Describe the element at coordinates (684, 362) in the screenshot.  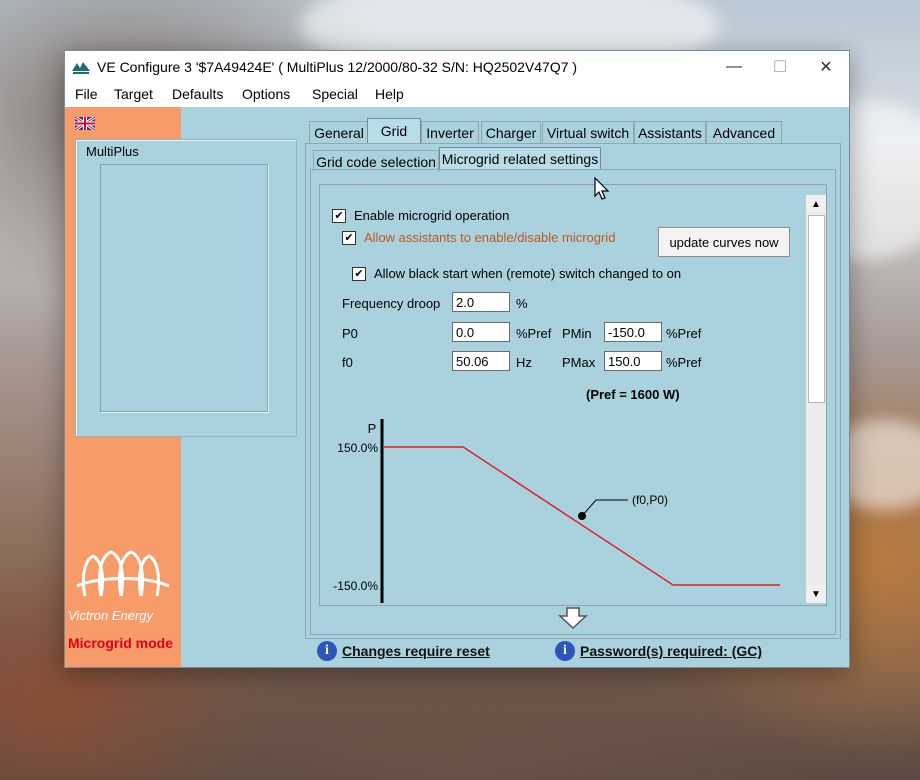
I see `pmax-unit: %Pref` at that location.